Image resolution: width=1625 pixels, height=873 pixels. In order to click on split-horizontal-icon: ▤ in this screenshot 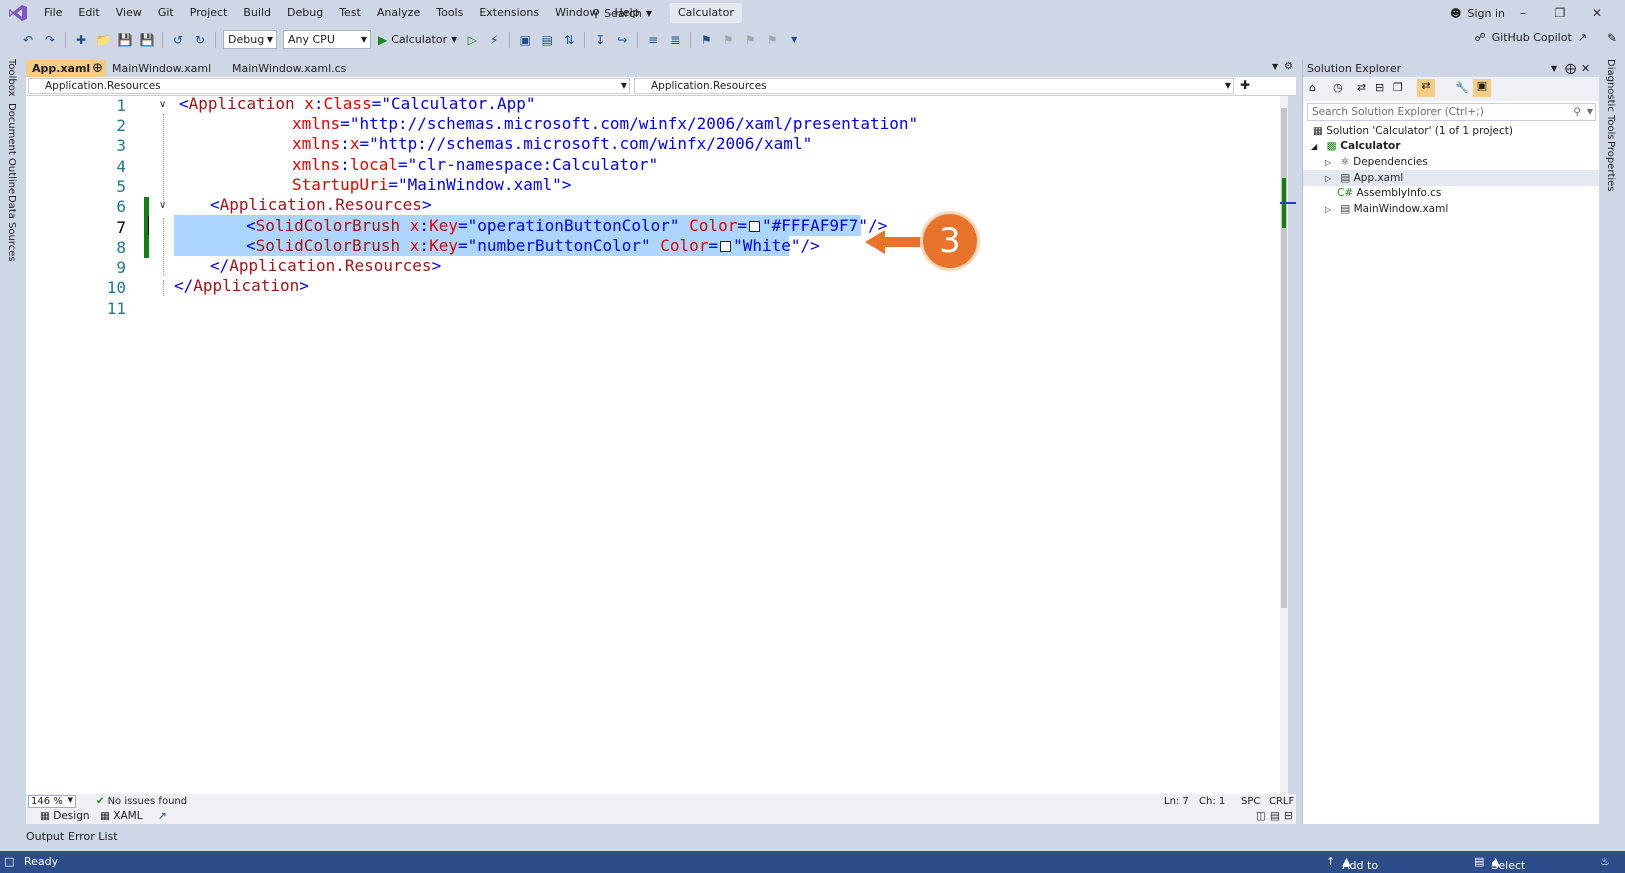, I will do `click(1275, 816)`.